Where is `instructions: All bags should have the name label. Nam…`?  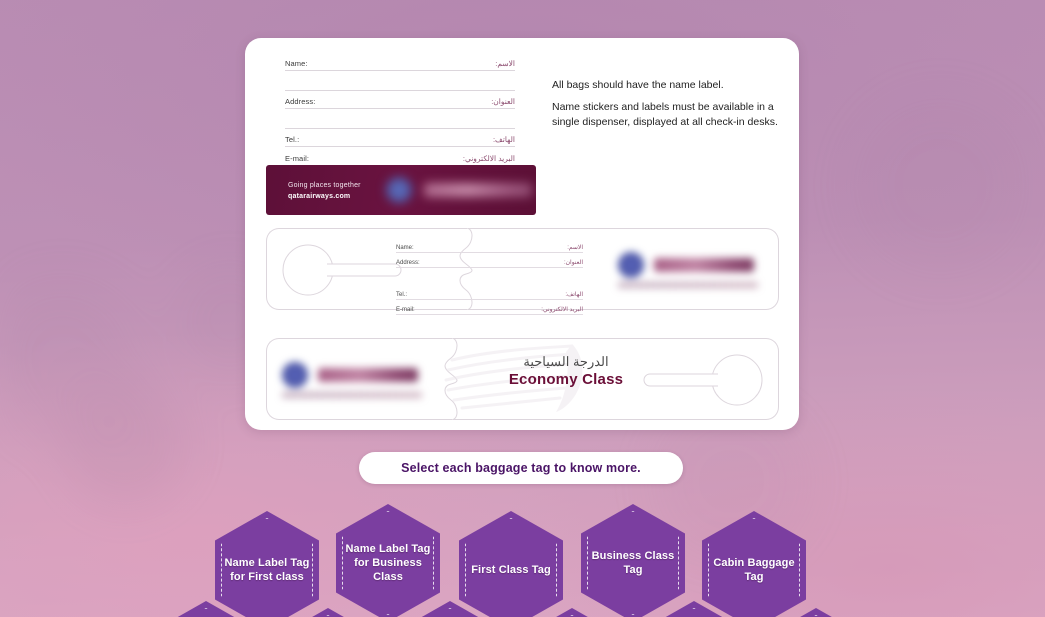
instructions: All bags should have the name label. Nam… is located at coordinates (672, 108).